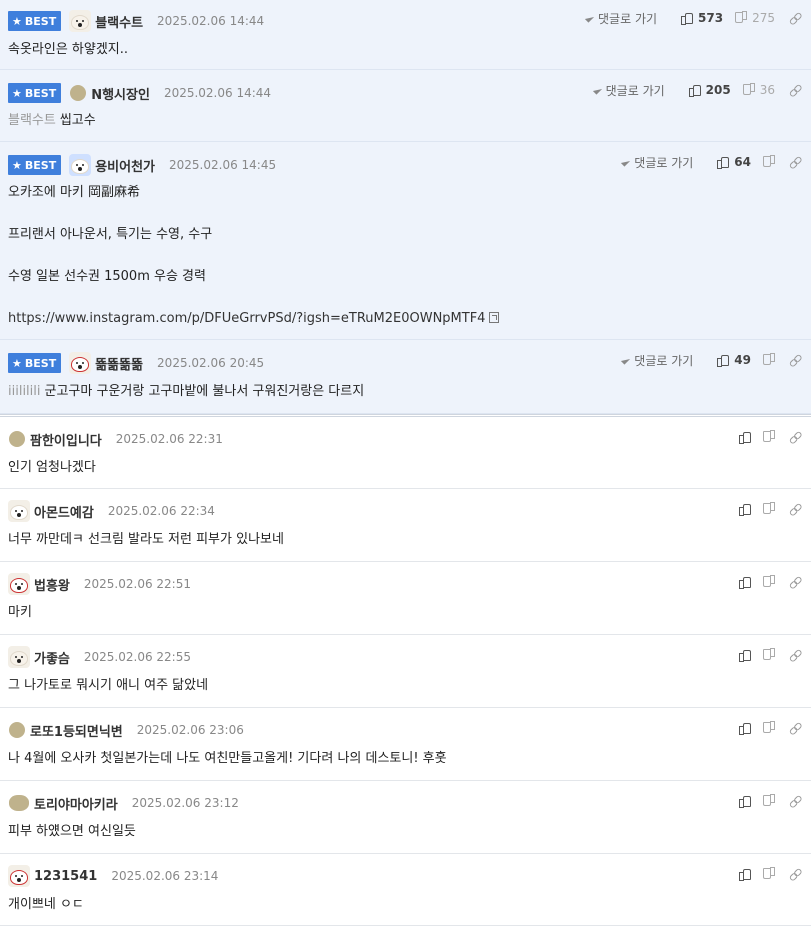 The width and height of the screenshot is (811, 928). What do you see at coordinates (32, 120) in the screenshot?
I see `reply-target-nick: 블랙수트` at bounding box center [32, 120].